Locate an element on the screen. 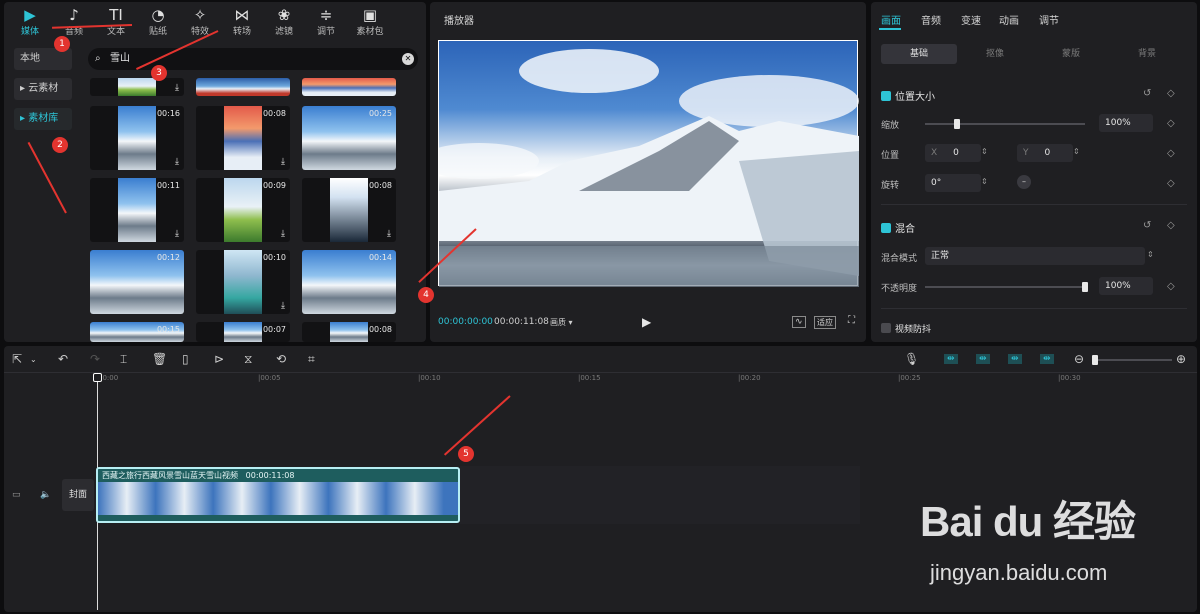  list-item: 00:11 ⤓ is located at coordinates (137, 210).